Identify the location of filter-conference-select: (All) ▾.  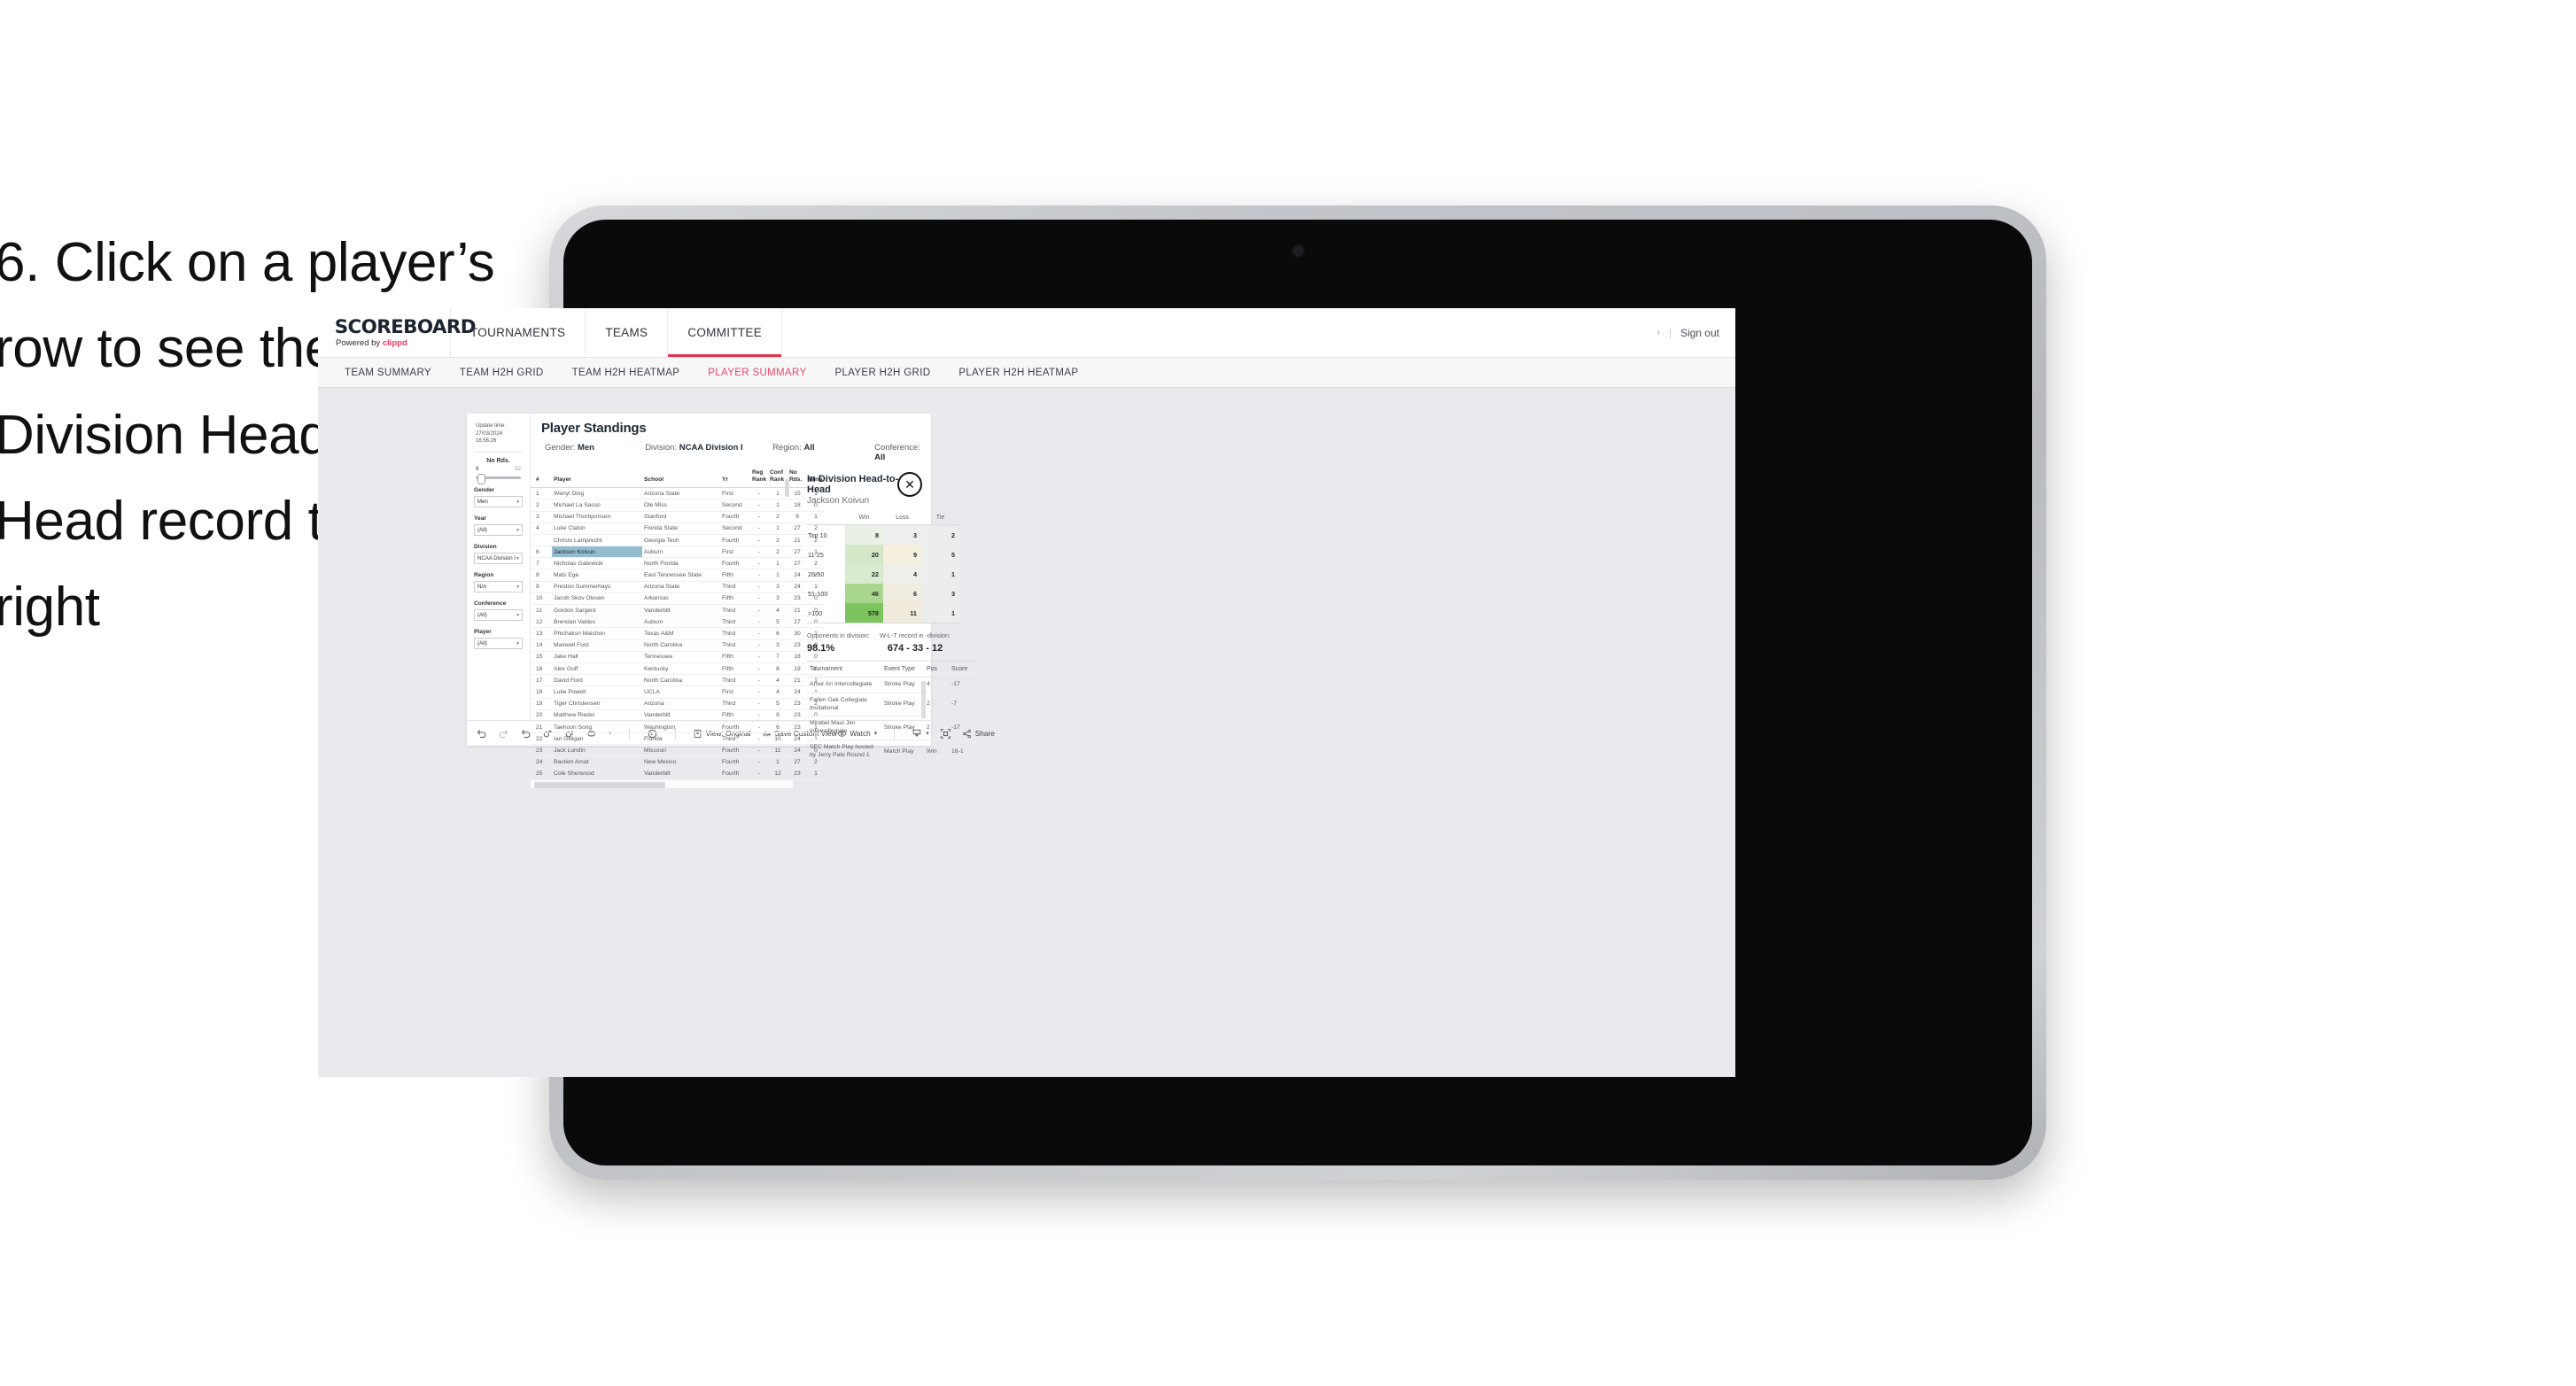
(498, 616).